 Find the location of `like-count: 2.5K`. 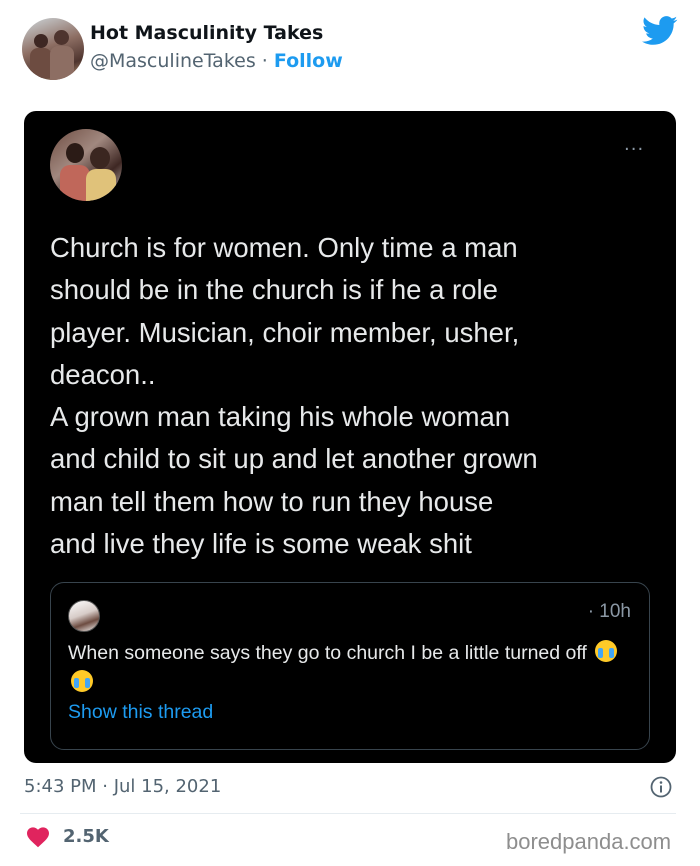

like-count: 2.5K is located at coordinates (86, 836).